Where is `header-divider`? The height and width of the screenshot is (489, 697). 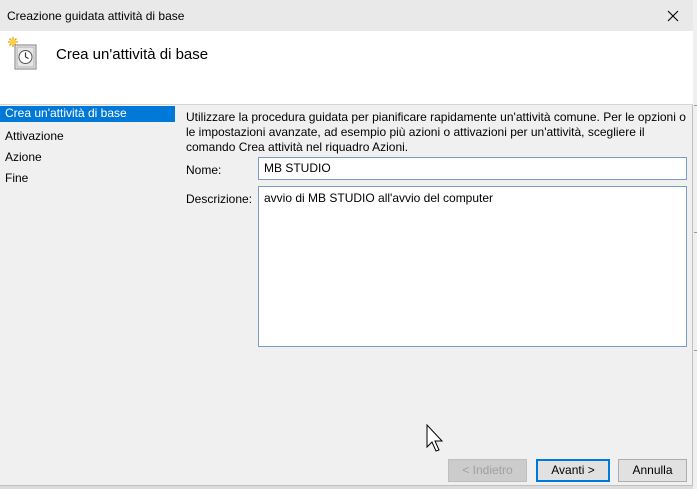
header-divider is located at coordinates (346, 104).